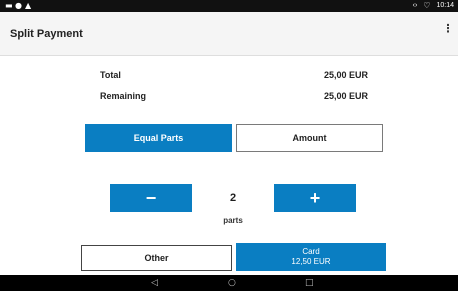 Image resolution: width=458 pixels, height=291 pixels. What do you see at coordinates (309, 138) in the screenshot?
I see `tab-amount: Amount` at bounding box center [309, 138].